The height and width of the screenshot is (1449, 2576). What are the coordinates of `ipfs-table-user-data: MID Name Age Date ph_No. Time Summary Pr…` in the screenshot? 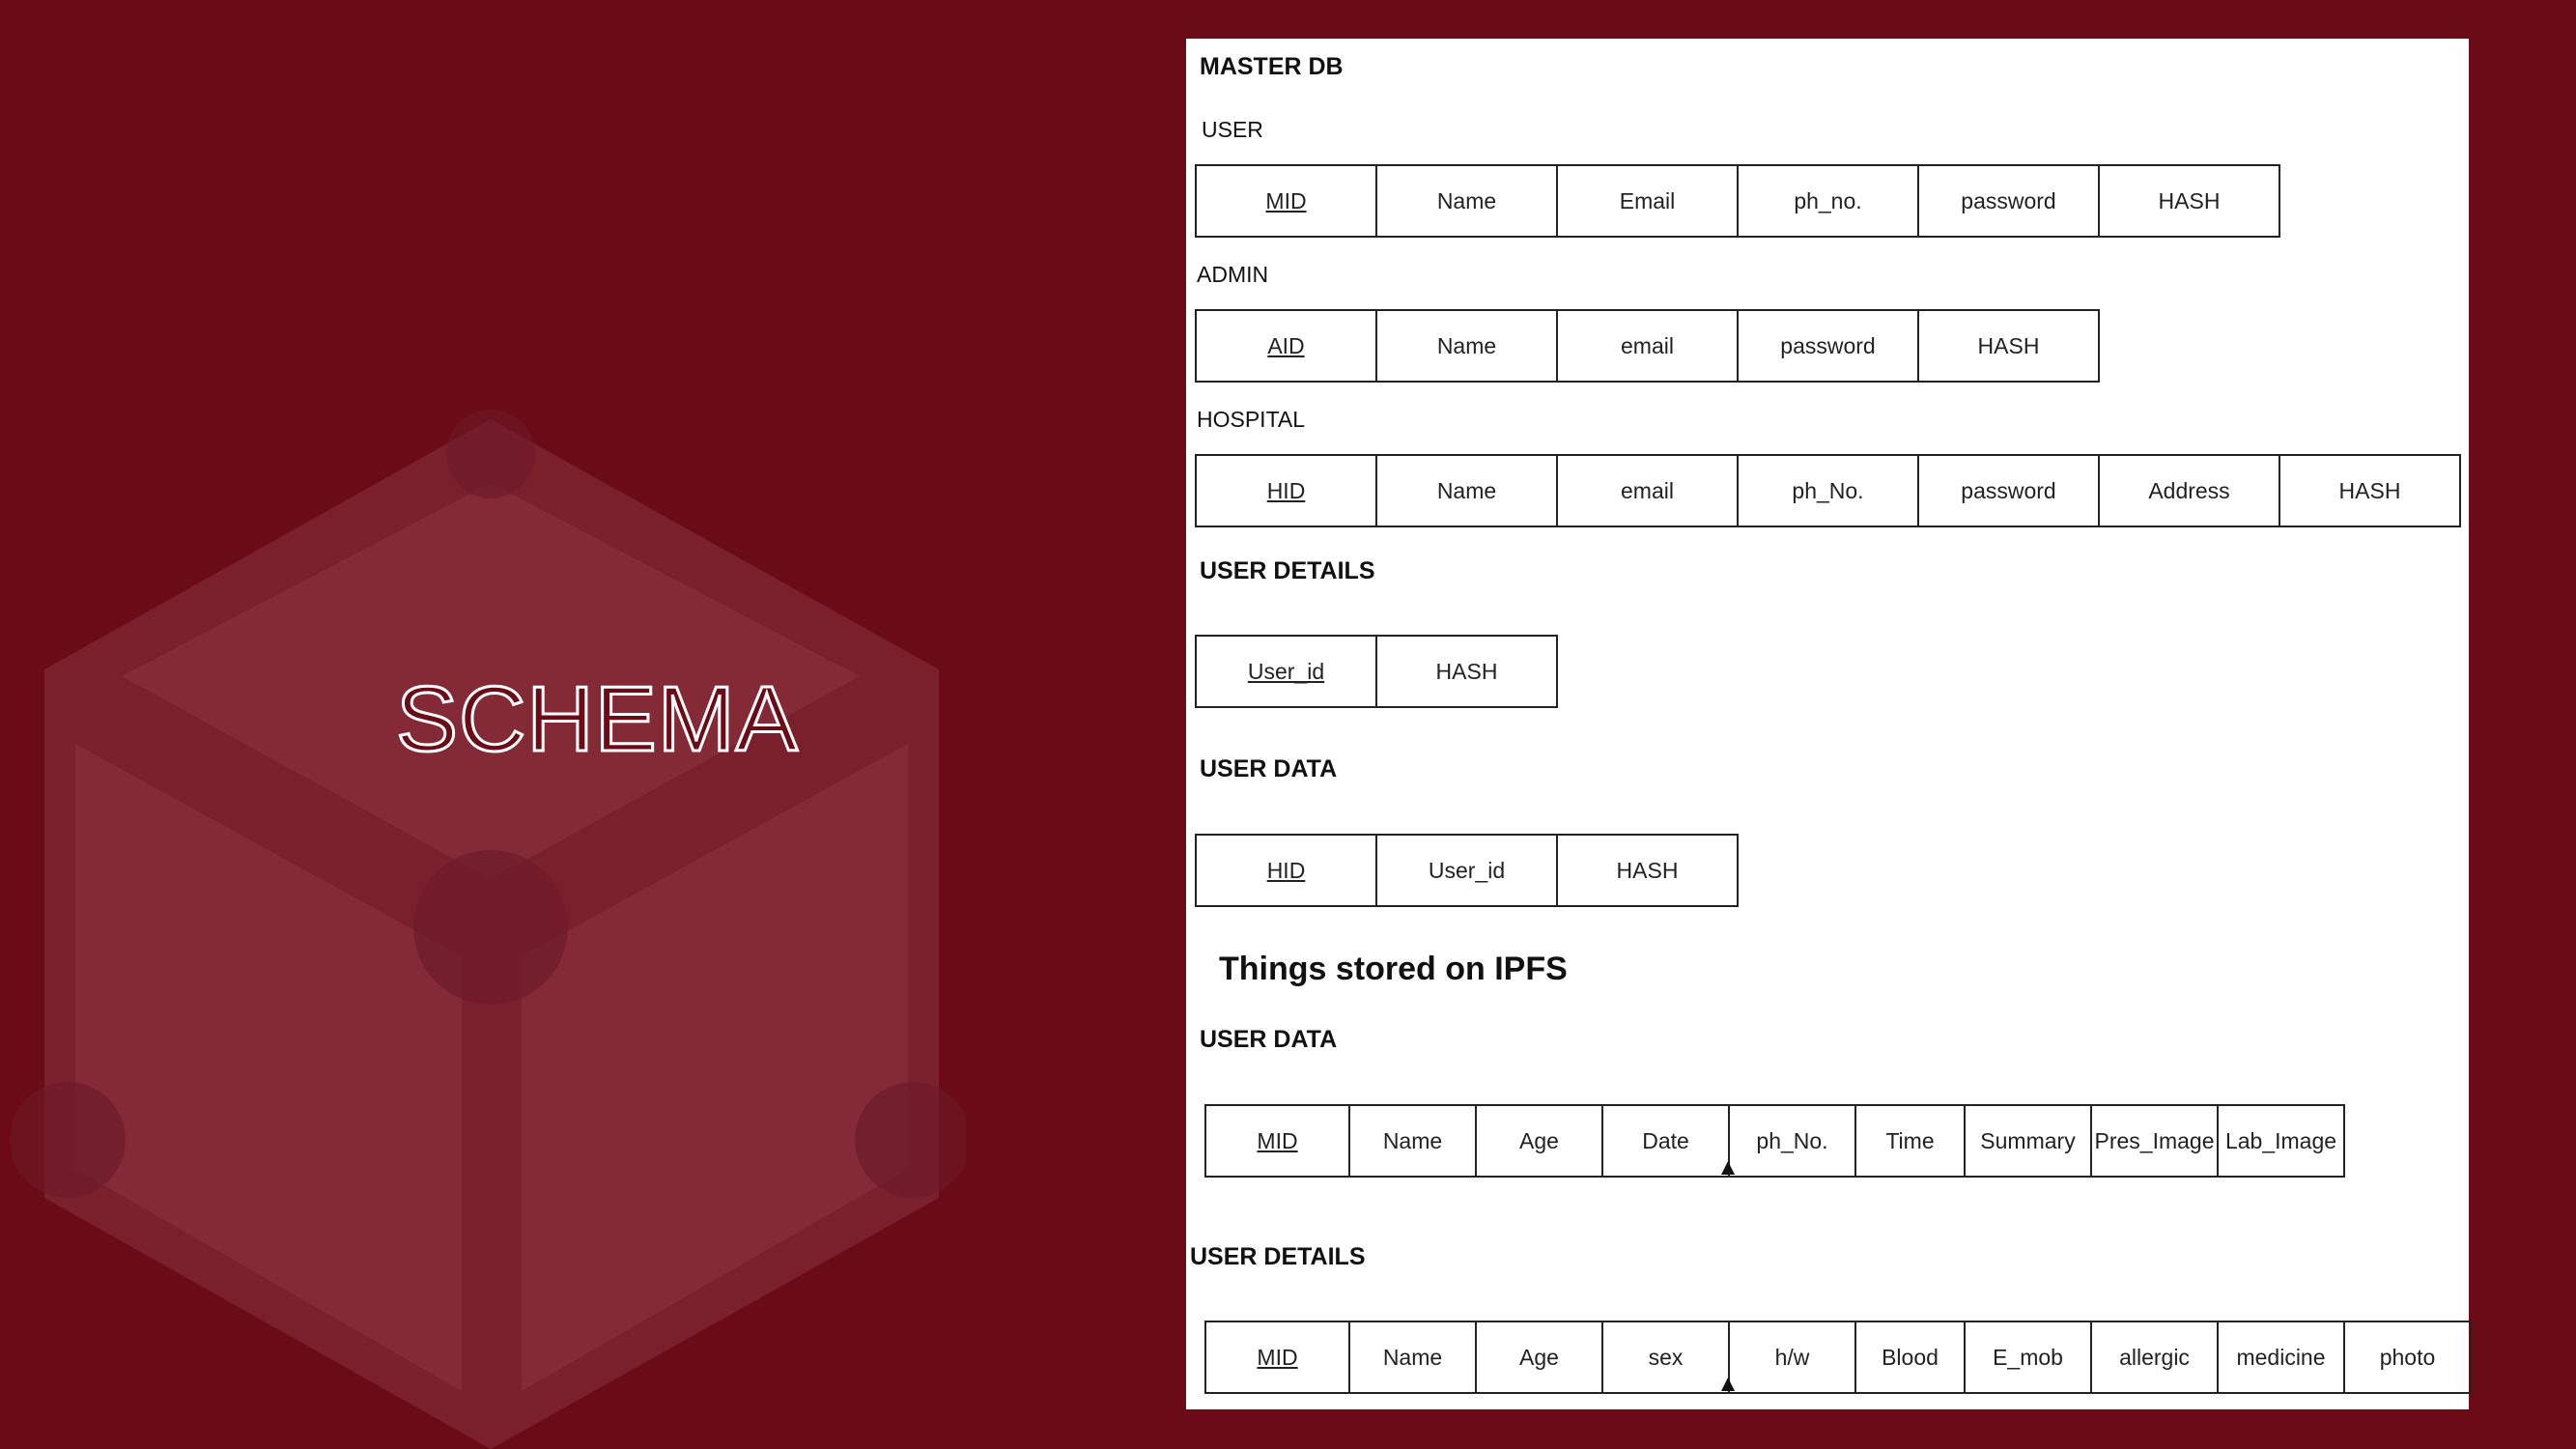 It's located at (1774, 1141).